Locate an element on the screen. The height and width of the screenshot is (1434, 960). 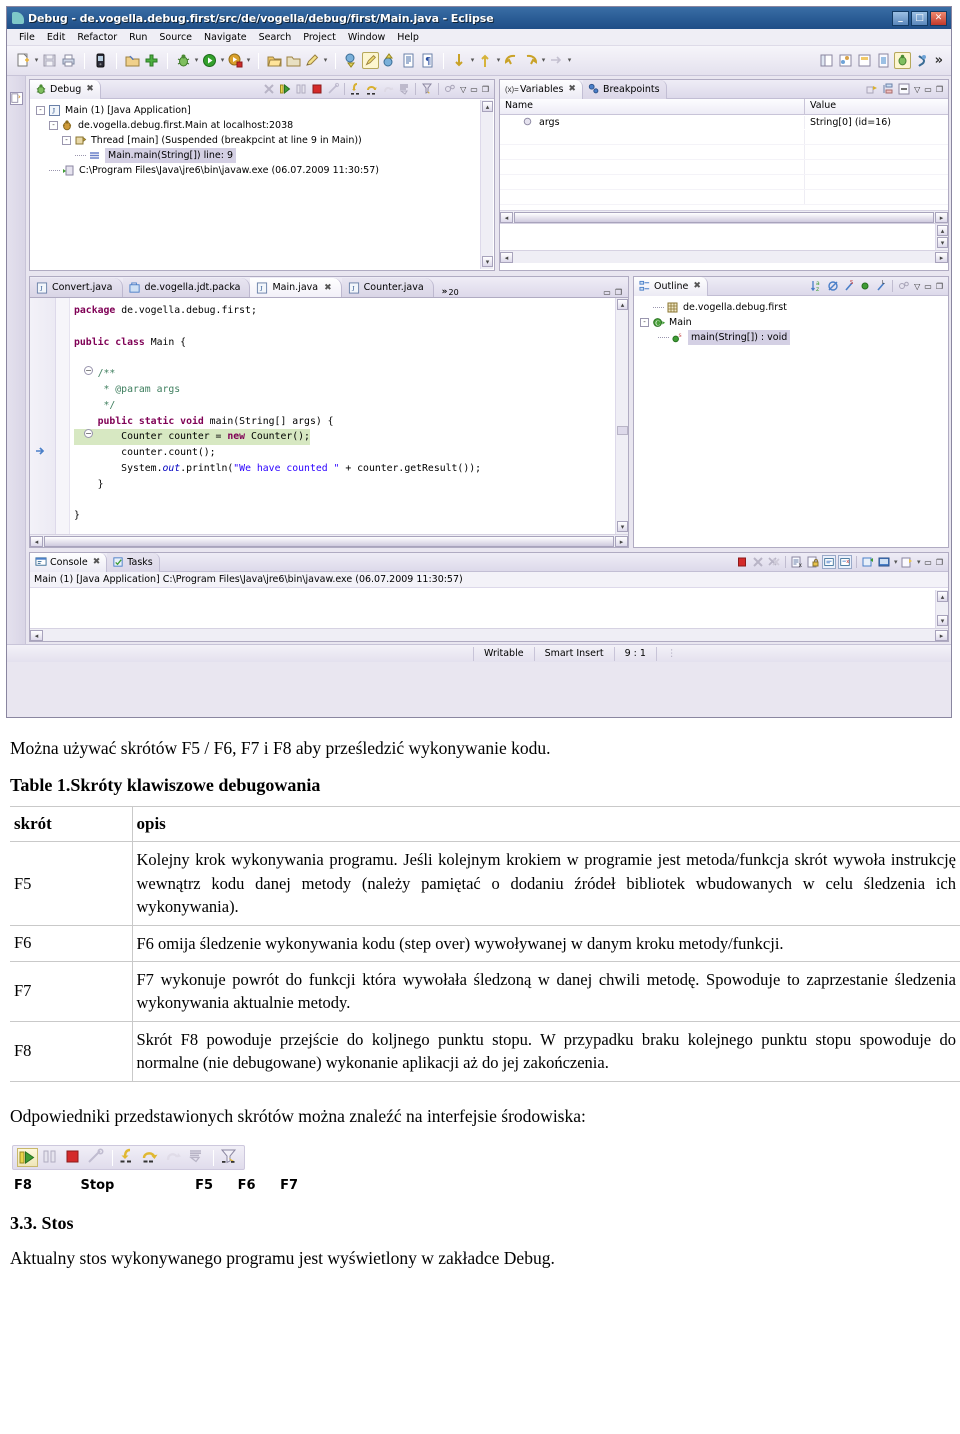
menu-item-file: File is located at coordinates (27, 37).